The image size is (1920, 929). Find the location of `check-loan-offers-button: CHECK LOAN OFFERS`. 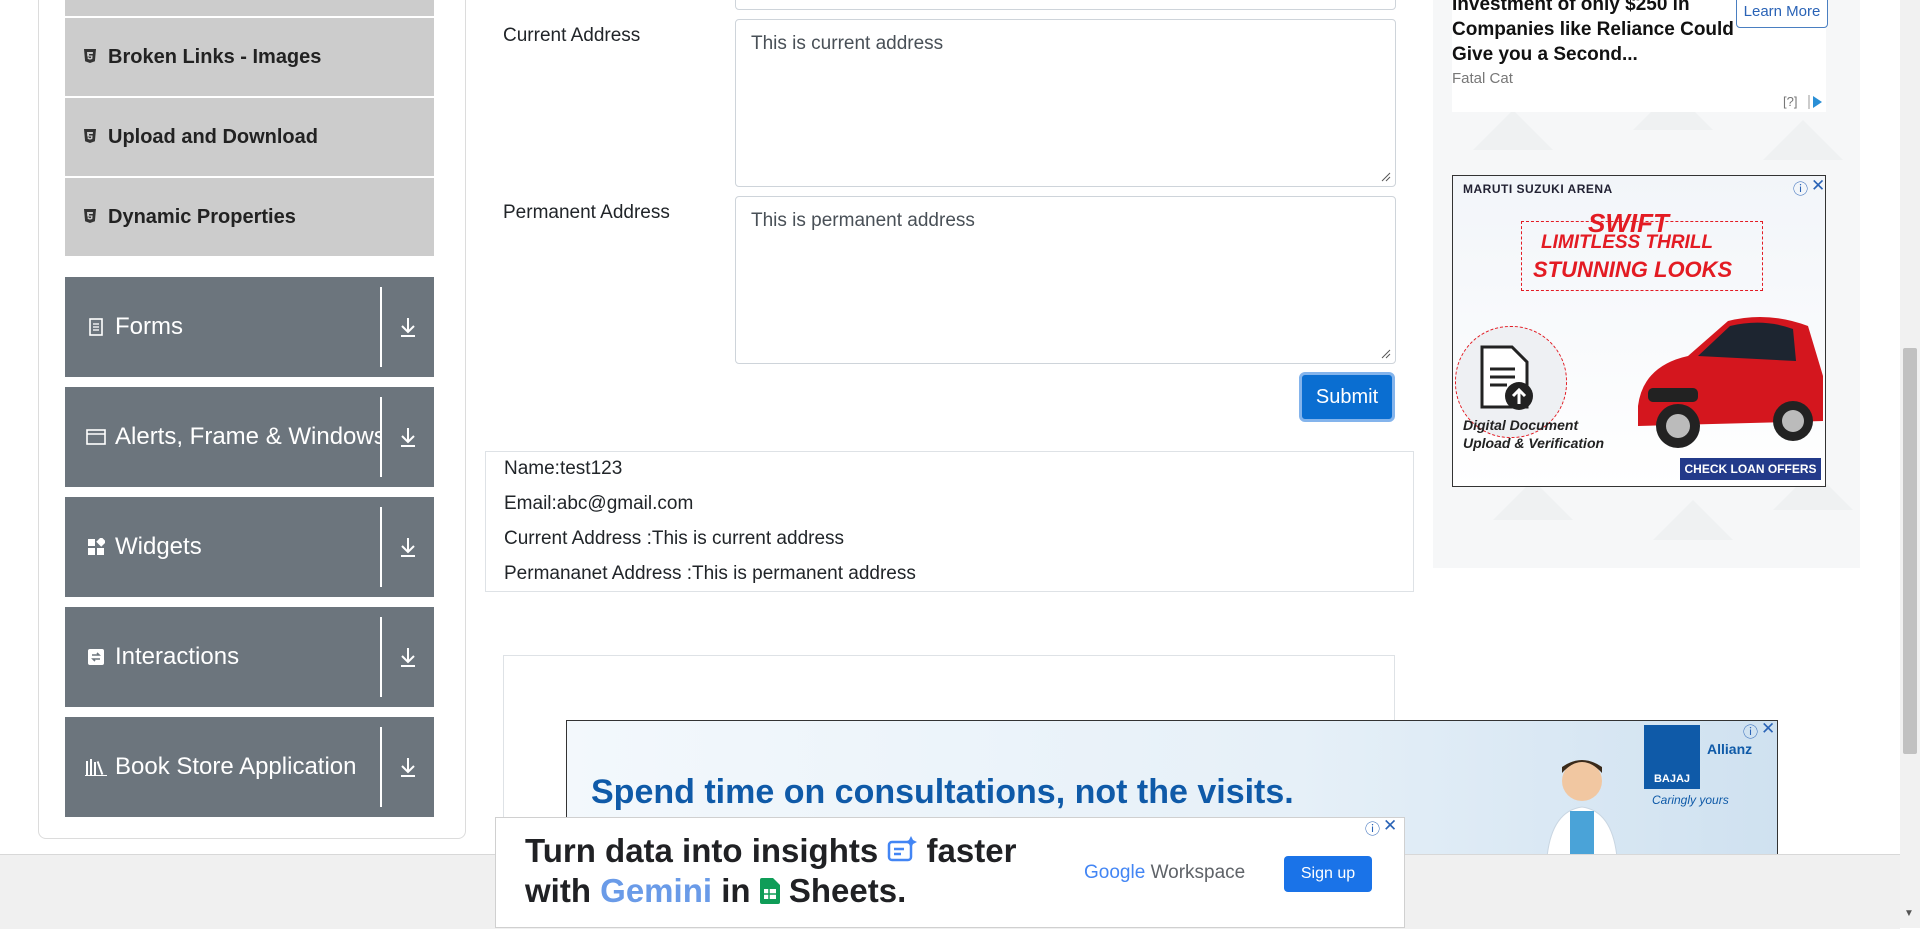

check-loan-offers-button: CHECK LOAN OFFERS is located at coordinates (1750, 469).